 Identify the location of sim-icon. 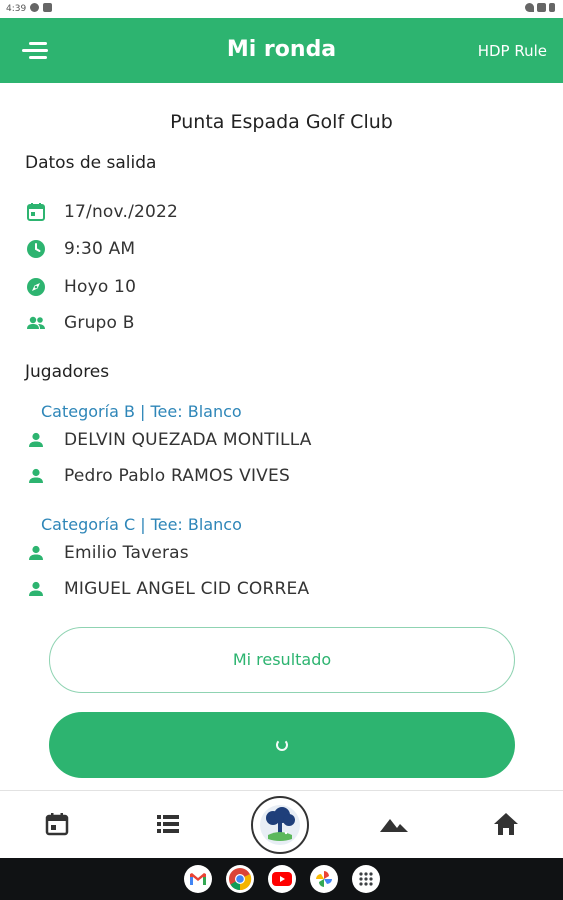
(47, 7).